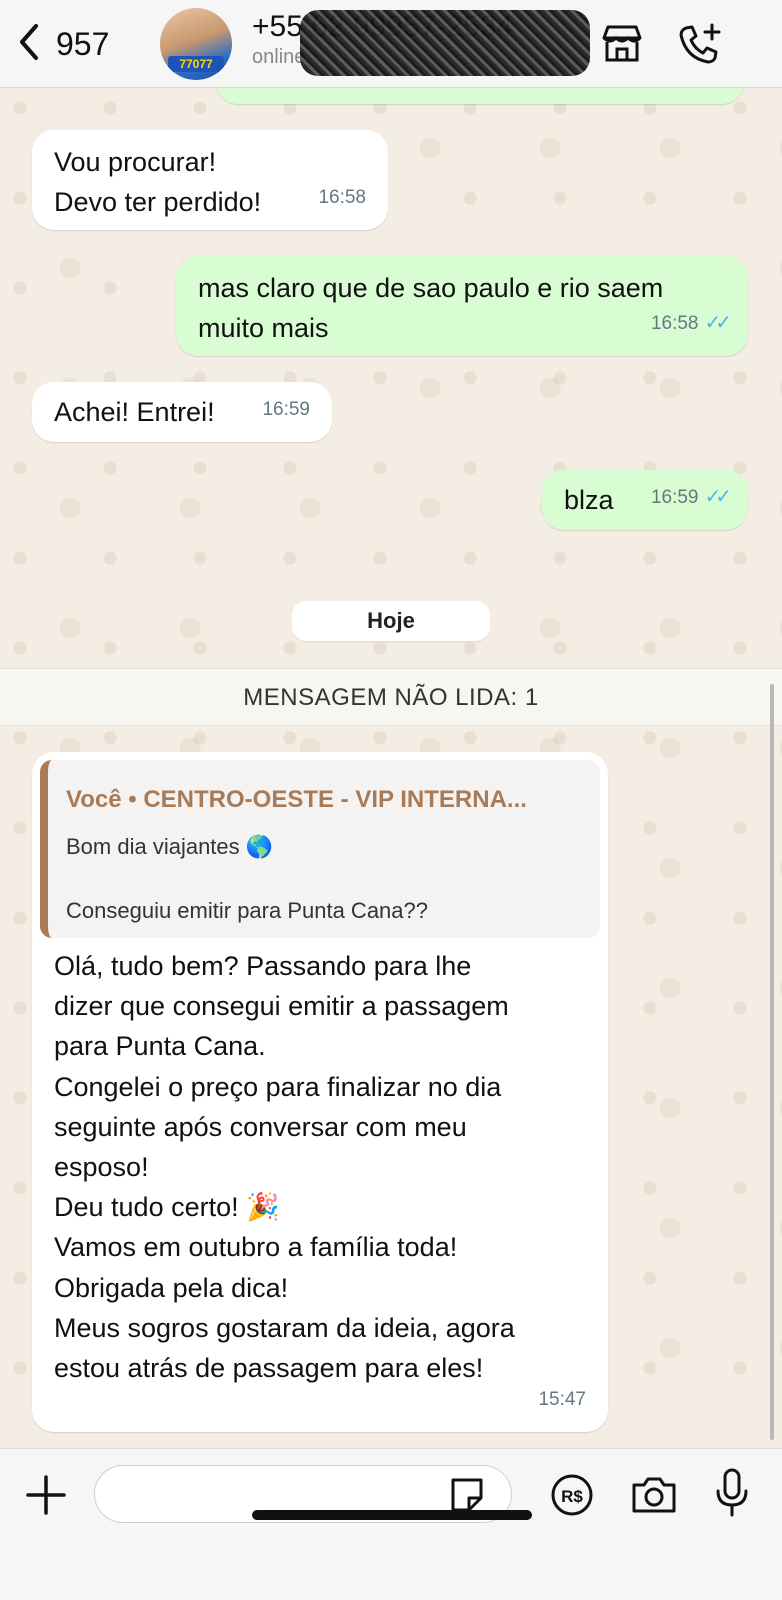  Describe the element at coordinates (391, 1524) in the screenshot. I see `composer-bar: R$` at that location.